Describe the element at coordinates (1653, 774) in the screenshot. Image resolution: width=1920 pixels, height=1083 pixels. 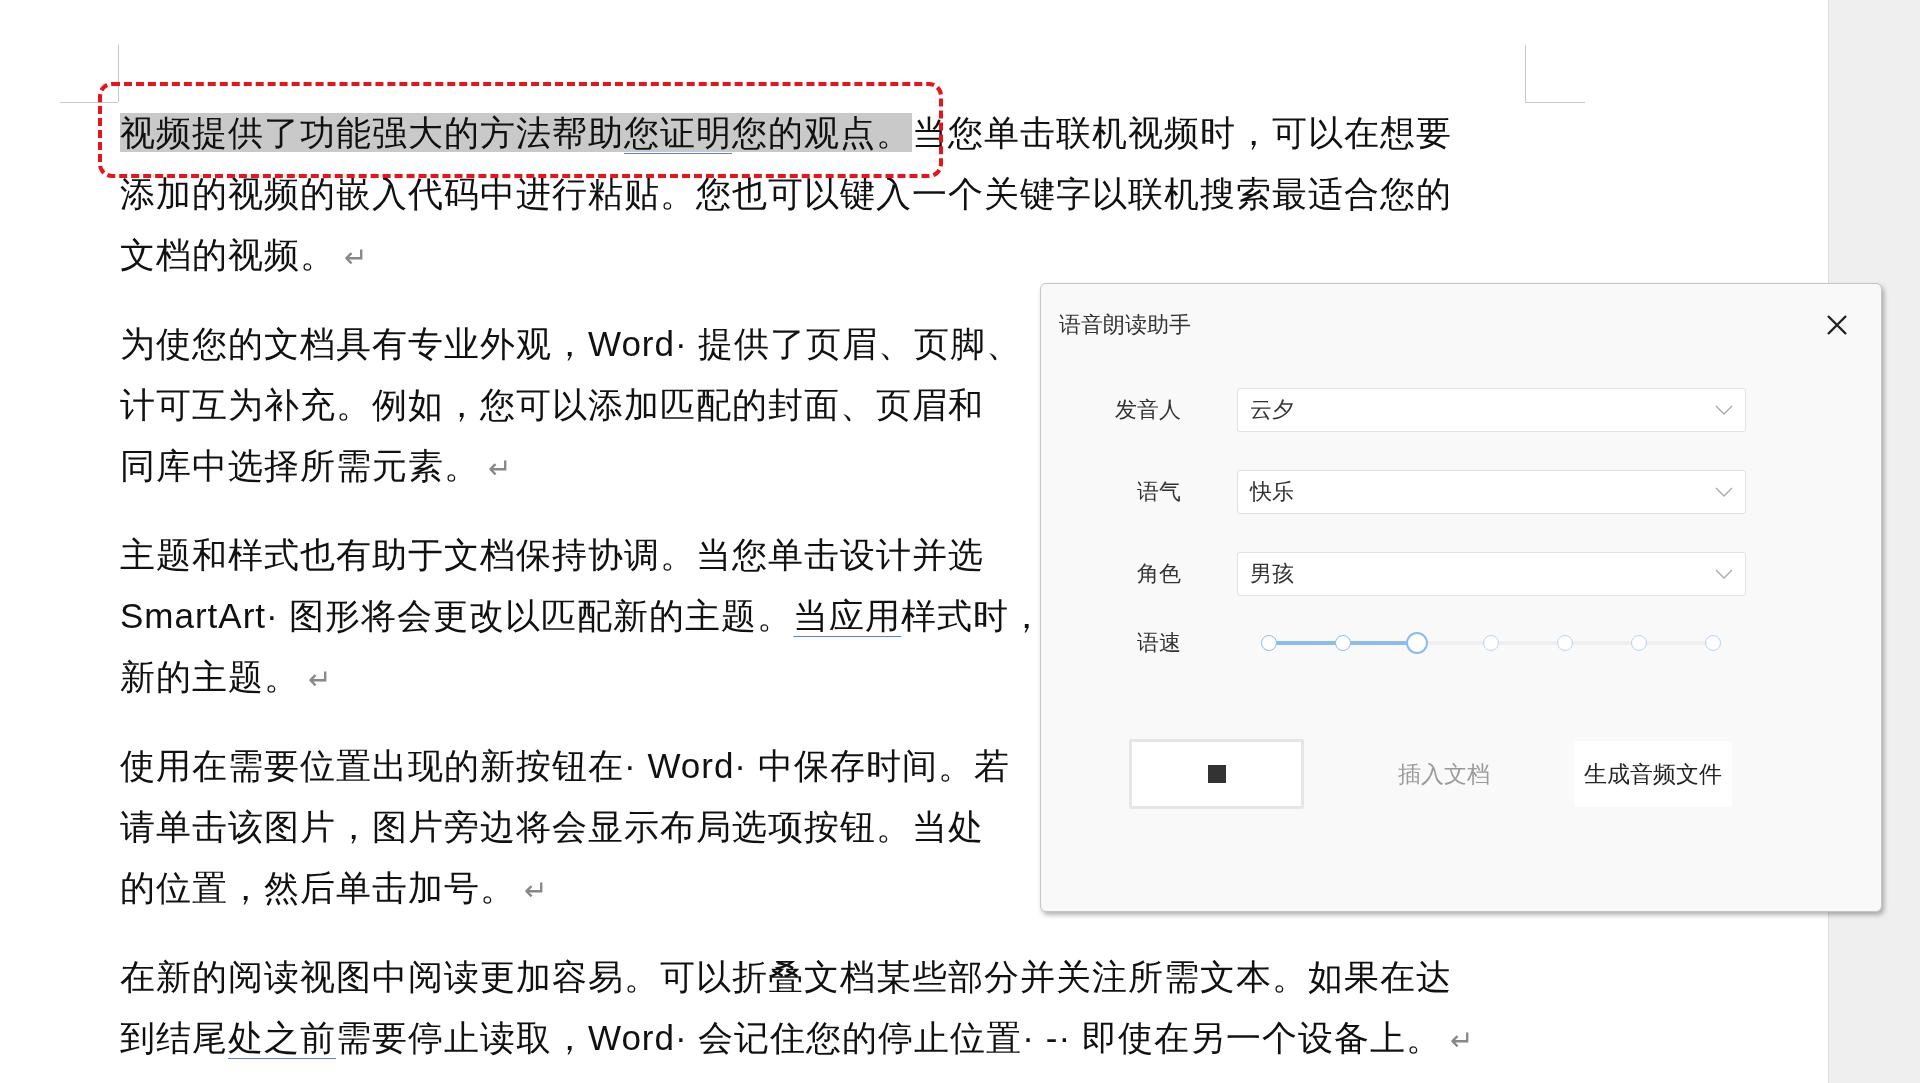
I see `action-button: 生成音频文件` at that location.